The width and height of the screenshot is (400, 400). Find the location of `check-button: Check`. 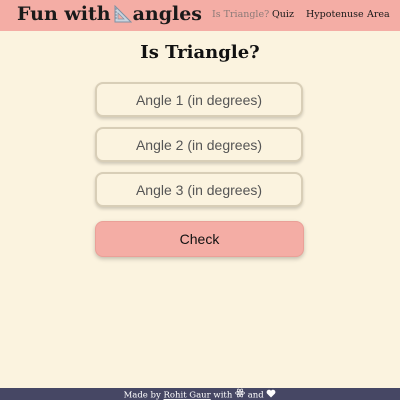

check-button: Check is located at coordinates (199, 239).